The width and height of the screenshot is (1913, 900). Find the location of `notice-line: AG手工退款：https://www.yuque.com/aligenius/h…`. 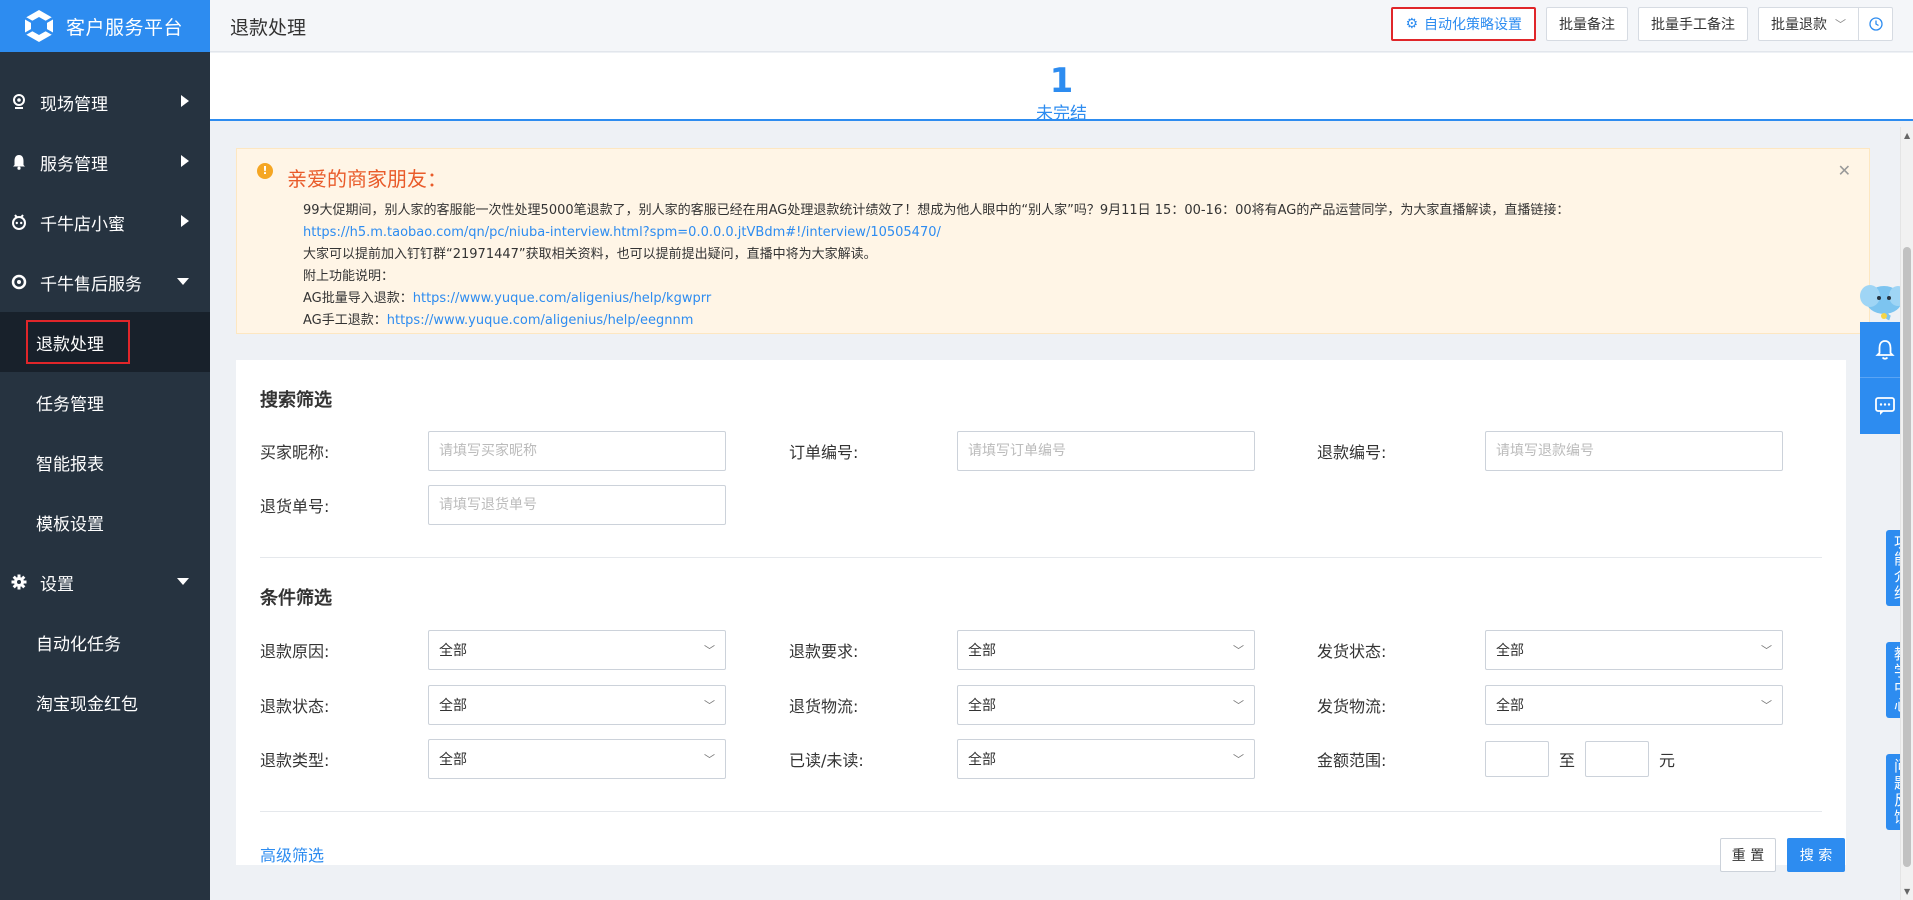

notice-line: AG手工退款：https://www.yuque.com/aligenius/h… is located at coordinates (1076, 321).